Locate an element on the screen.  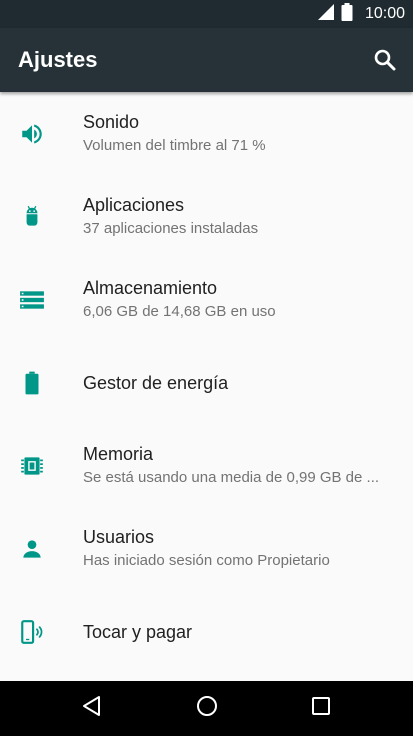
app-bar: Ajustes is located at coordinates (206, 60).